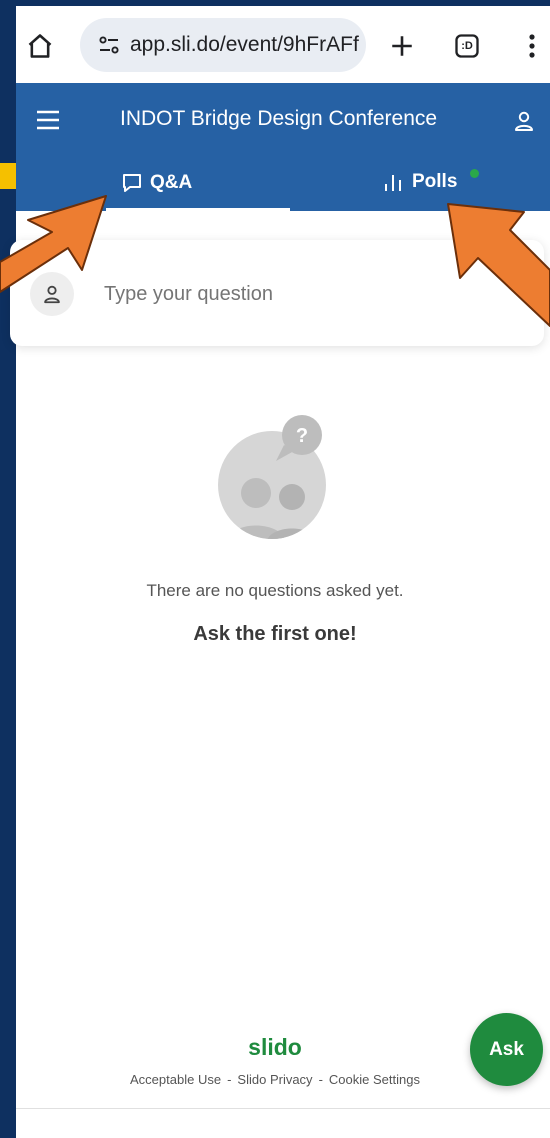  Describe the element at coordinates (283, 147) in the screenshot. I see `event-header: INDOT Bridge Design Conference Q&A Polls` at that location.